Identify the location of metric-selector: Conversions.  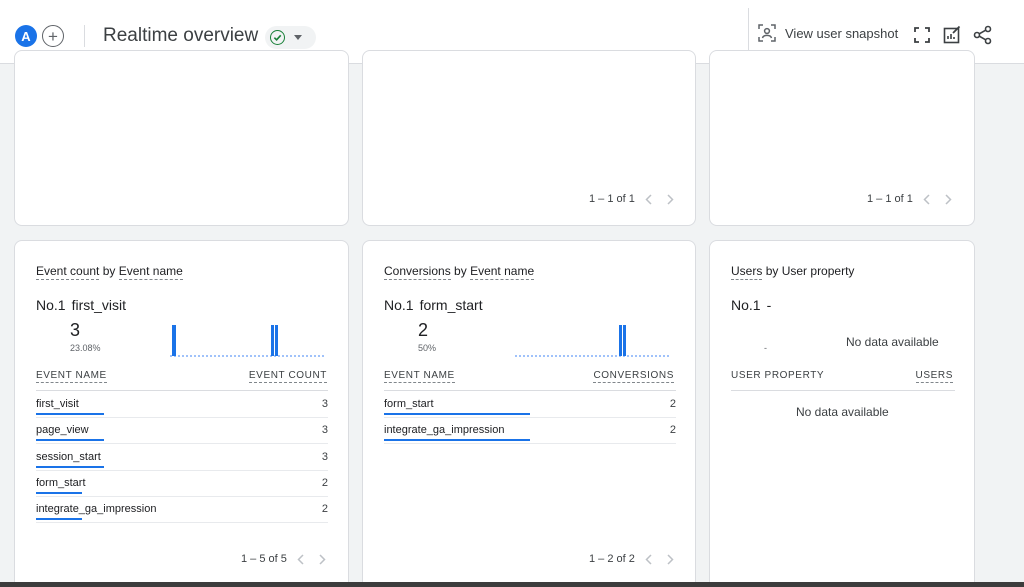
(417, 272).